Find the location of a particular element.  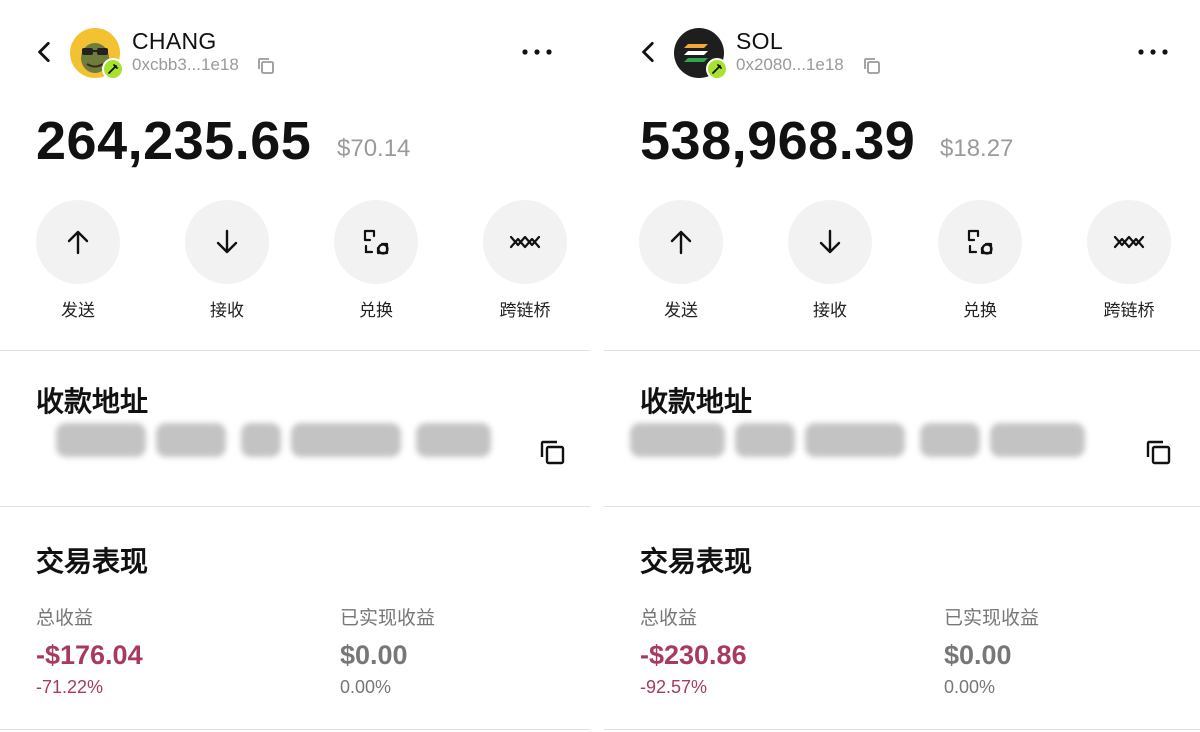

total-pnl-percent: -92.57% is located at coordinates (674, 687).